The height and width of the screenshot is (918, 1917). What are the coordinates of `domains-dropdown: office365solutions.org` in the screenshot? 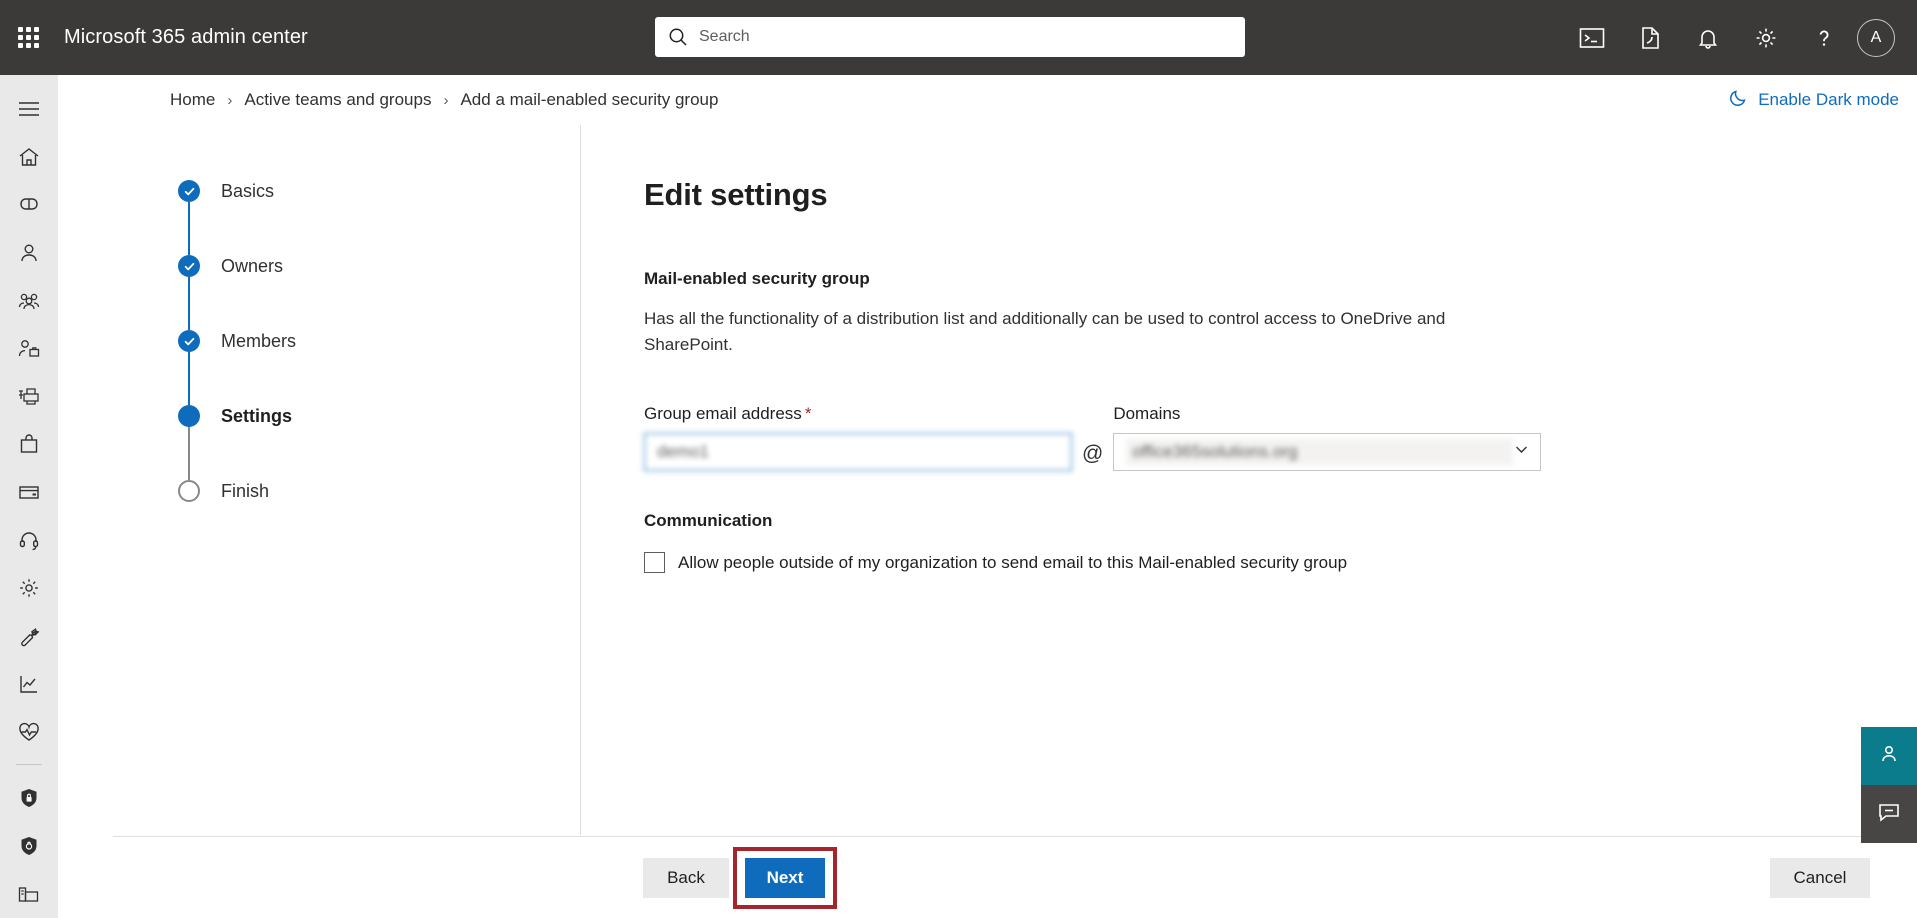 It's located at (1327, 452).